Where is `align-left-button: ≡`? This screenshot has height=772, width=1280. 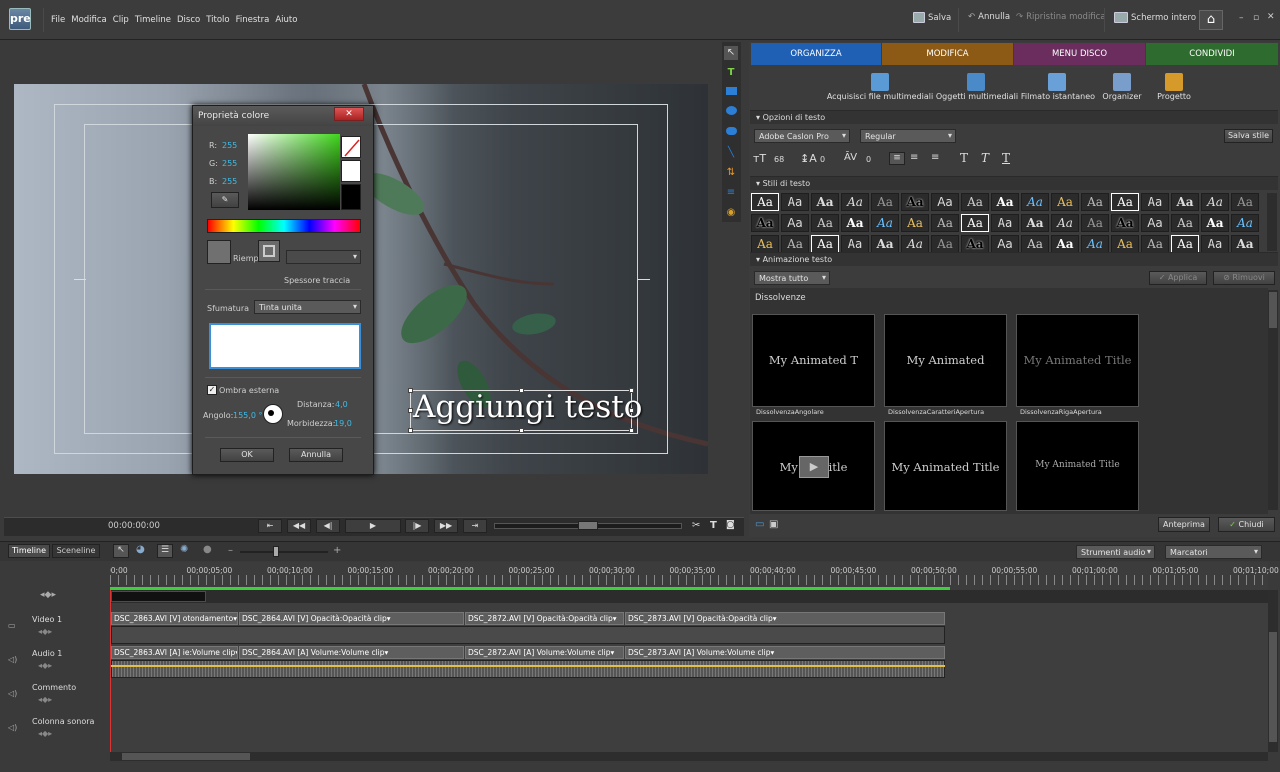
align-left-button: ≡ is located at coordinates (897, 158).